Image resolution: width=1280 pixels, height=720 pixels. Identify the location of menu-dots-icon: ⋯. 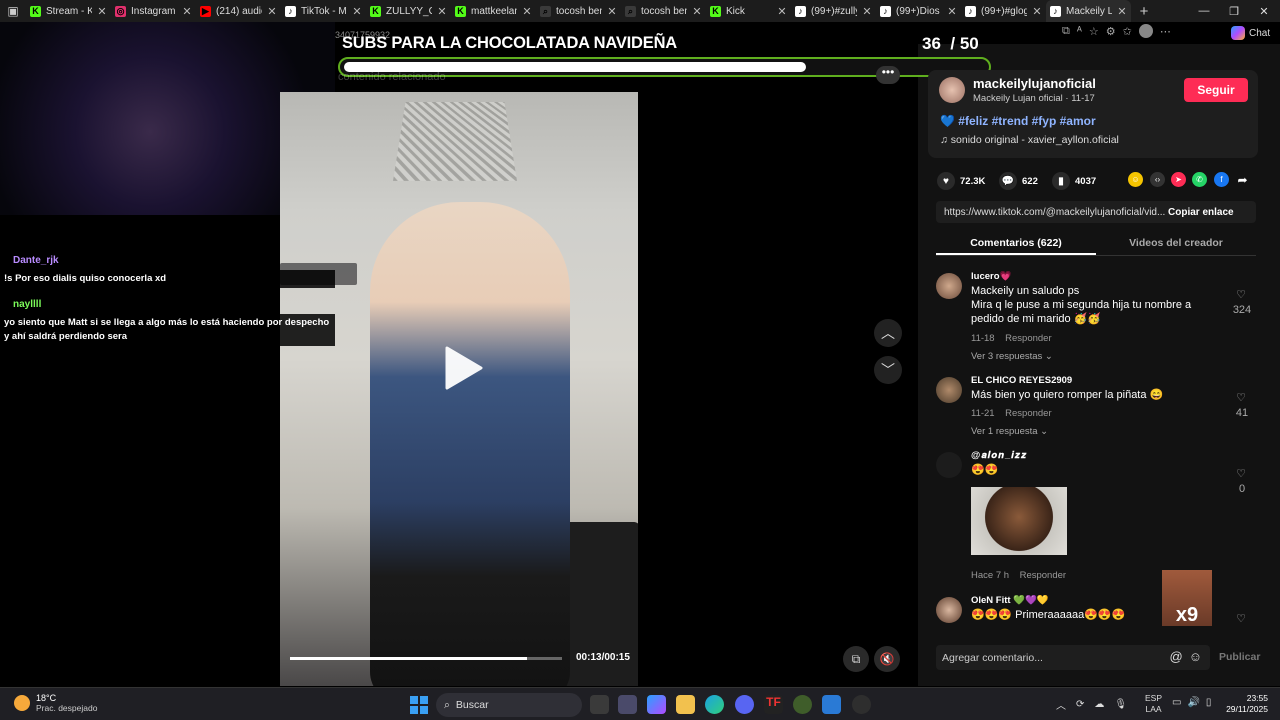
(1165, 31).